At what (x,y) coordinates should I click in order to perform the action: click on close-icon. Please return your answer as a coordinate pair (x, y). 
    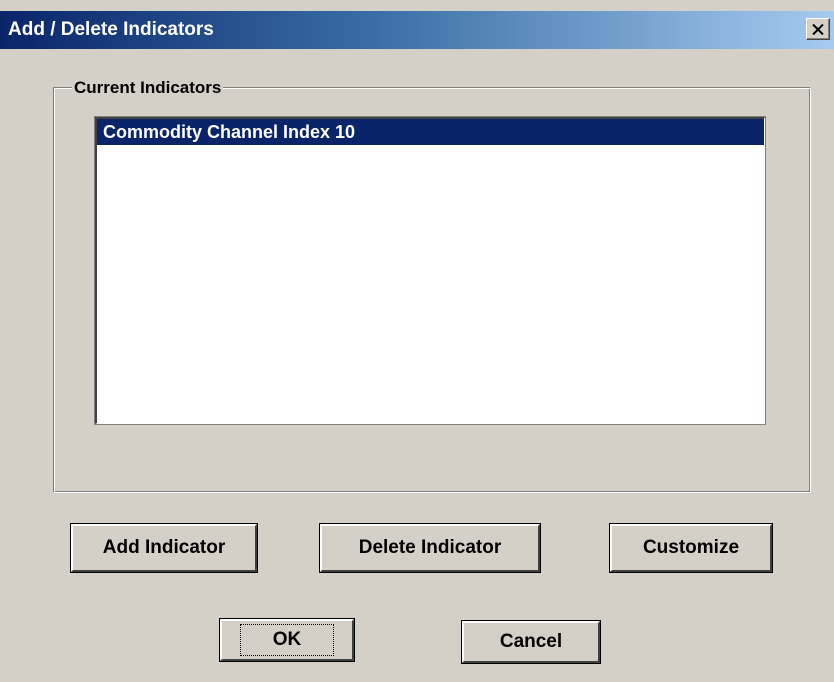
    Looking at the image, I should click on (818, 29).